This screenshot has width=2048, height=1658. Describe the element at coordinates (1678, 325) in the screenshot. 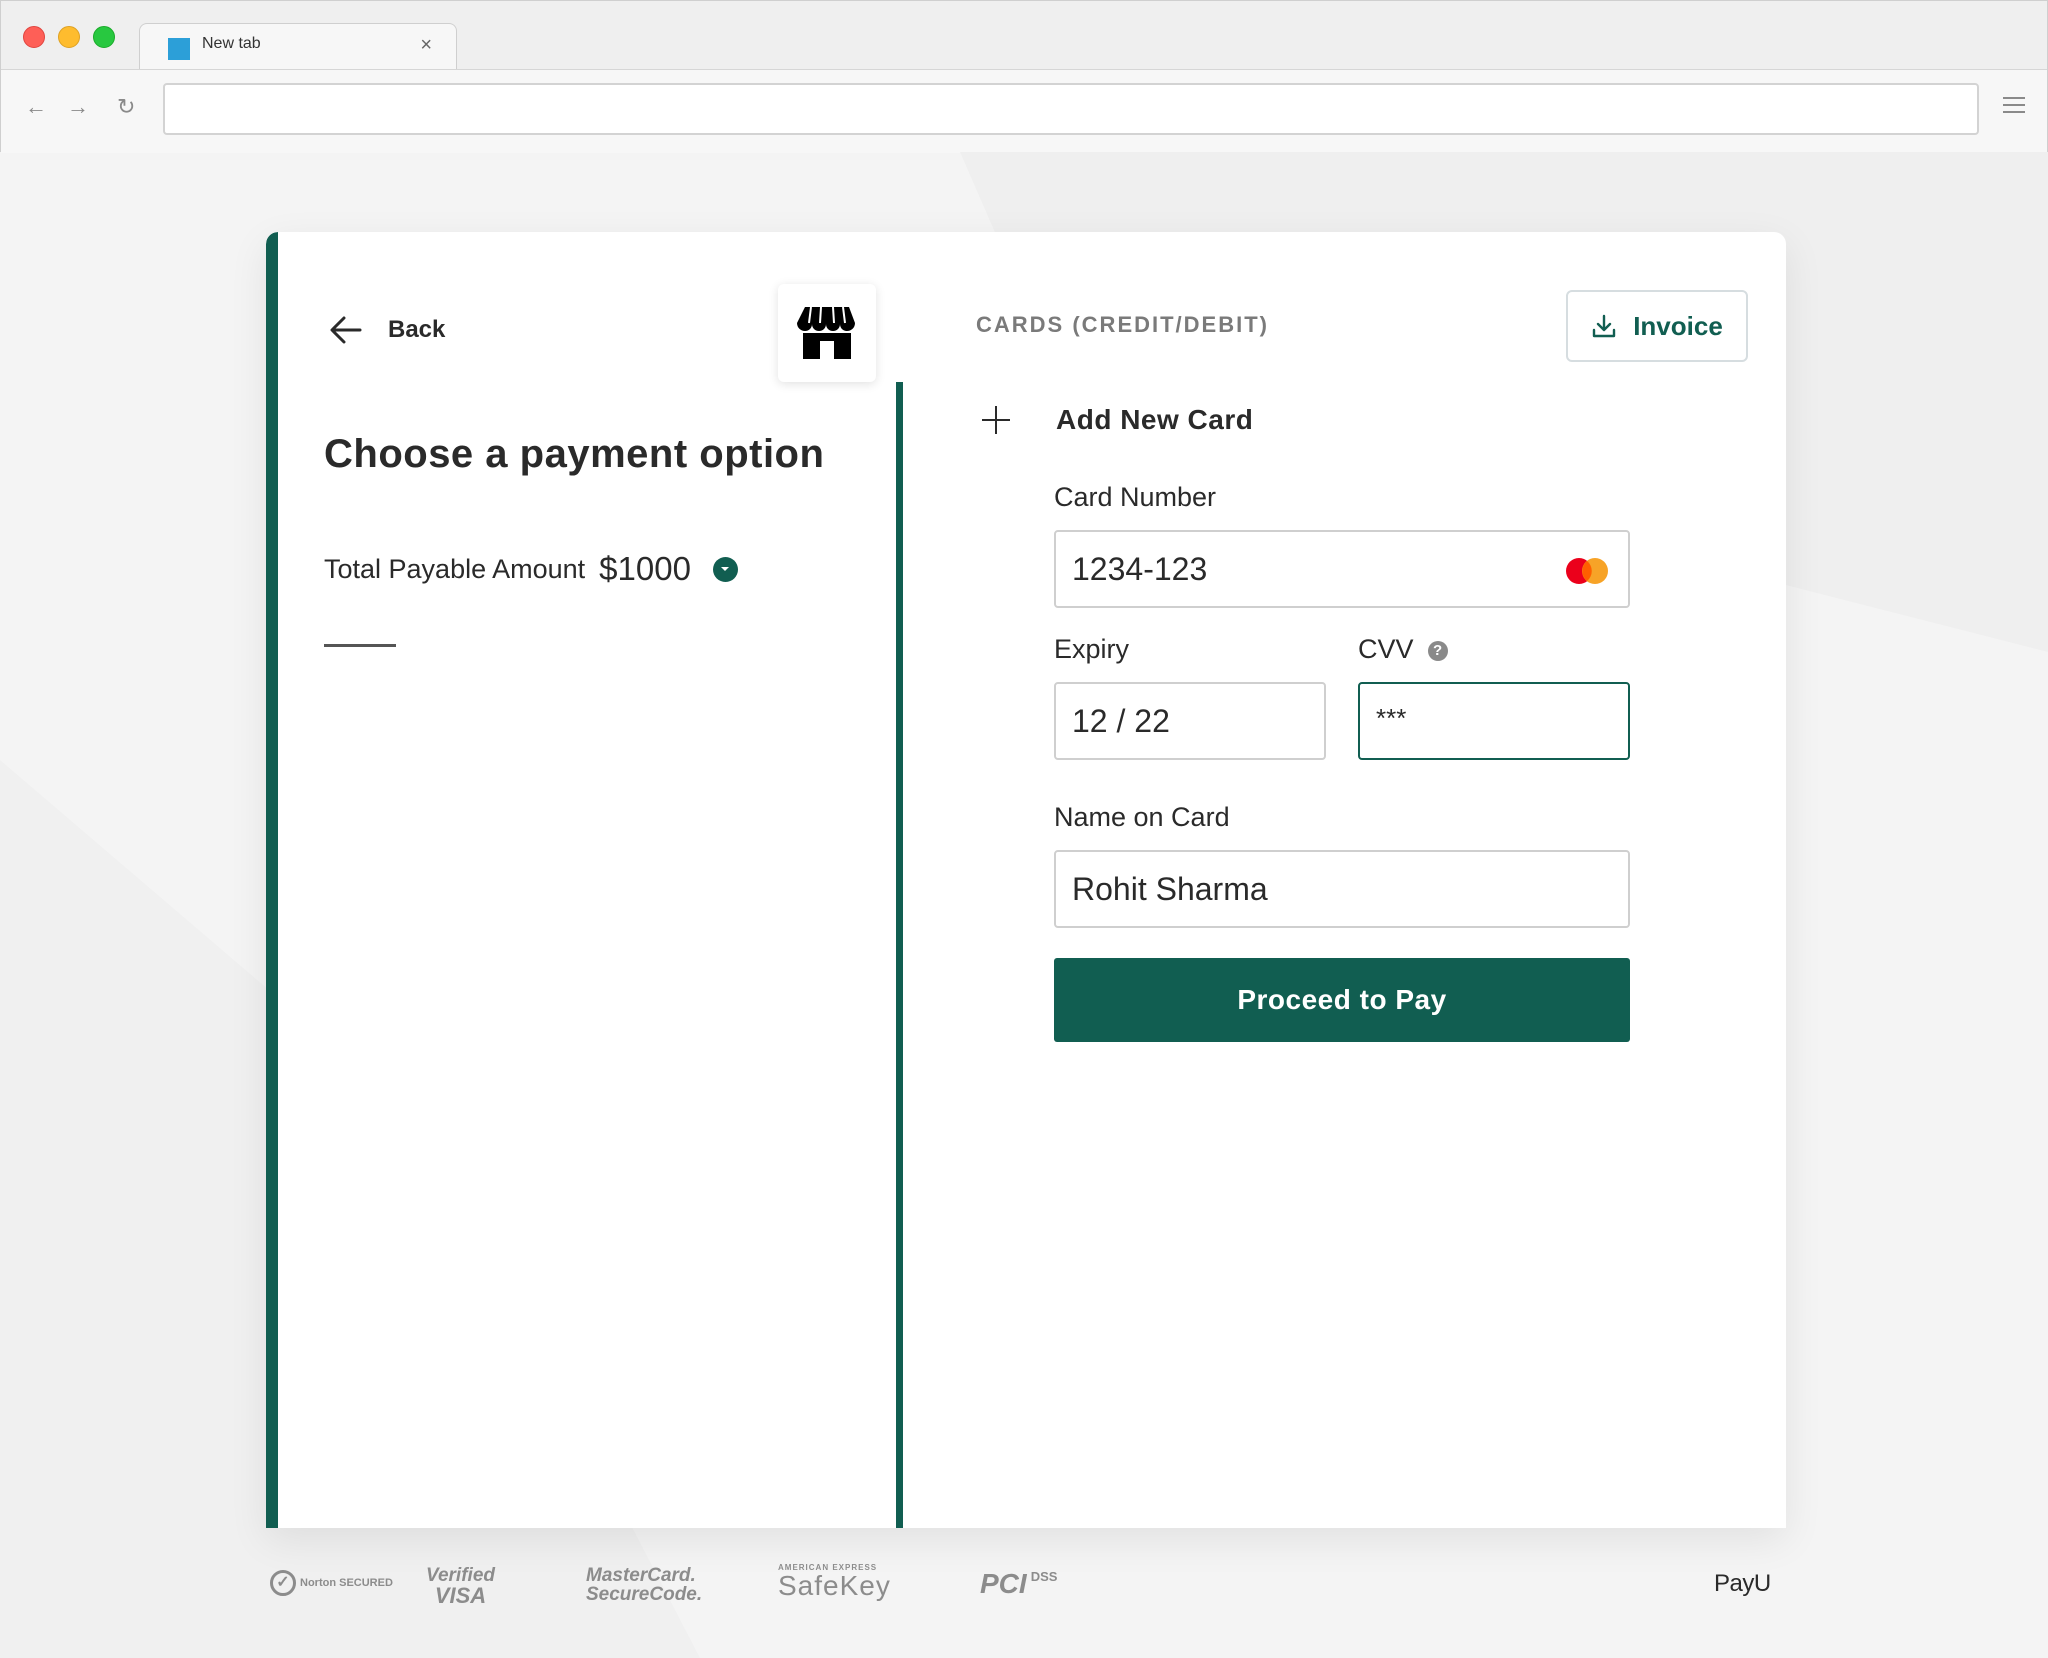

I see `invoice-label: Invoice` at that location.